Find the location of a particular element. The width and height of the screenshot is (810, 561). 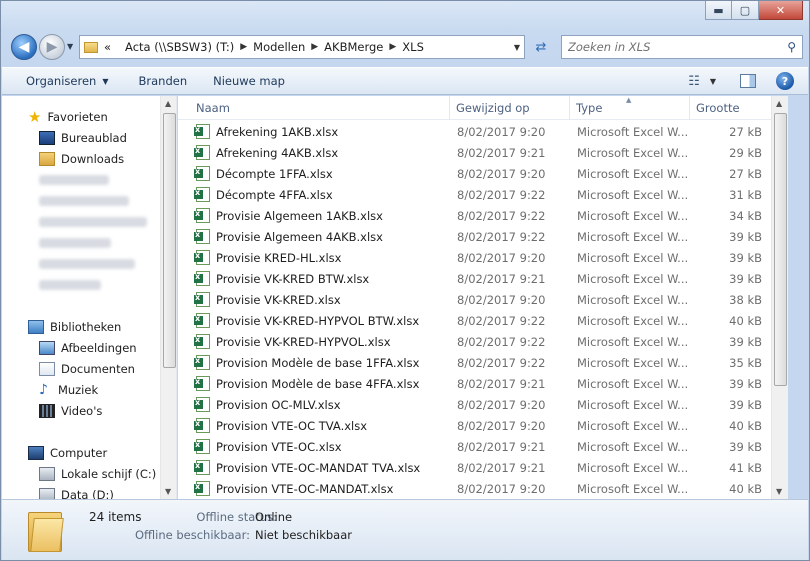

file-list-scrollbar: ▲ ▼ is located at coordinates (779, 297).